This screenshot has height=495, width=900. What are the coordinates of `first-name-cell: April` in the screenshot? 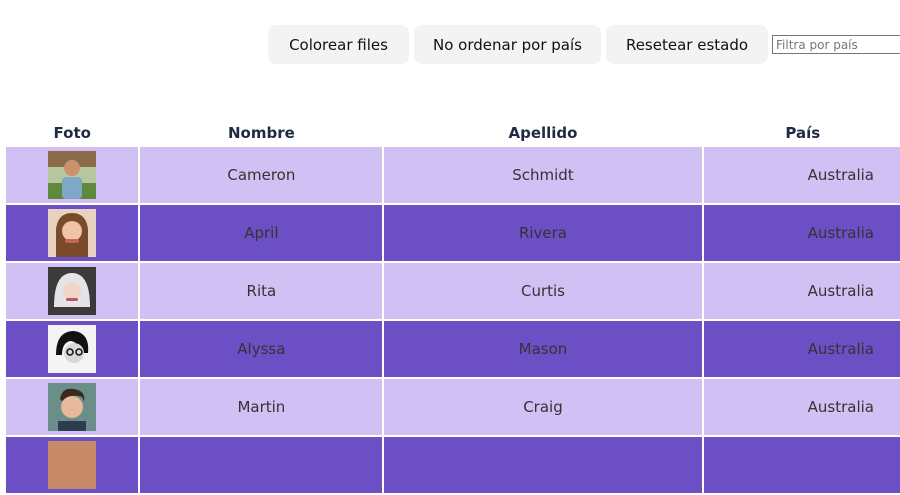 It's located at (261, 233).